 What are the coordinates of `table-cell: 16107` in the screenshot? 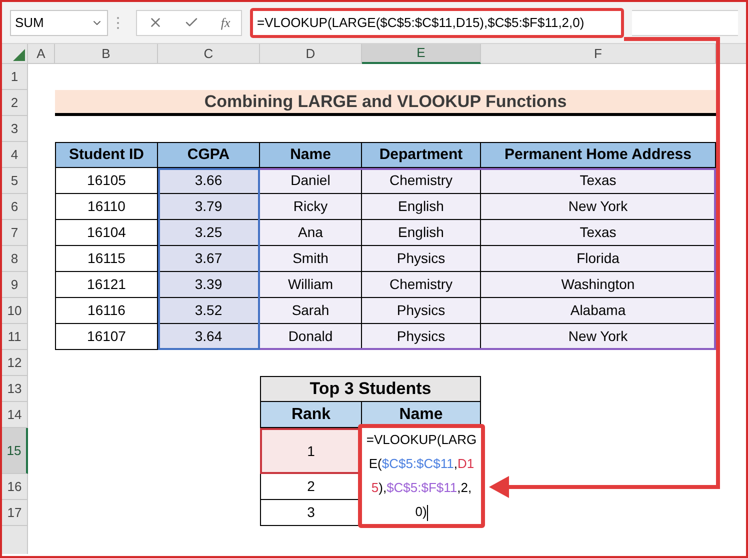 It's located at (106, 337).